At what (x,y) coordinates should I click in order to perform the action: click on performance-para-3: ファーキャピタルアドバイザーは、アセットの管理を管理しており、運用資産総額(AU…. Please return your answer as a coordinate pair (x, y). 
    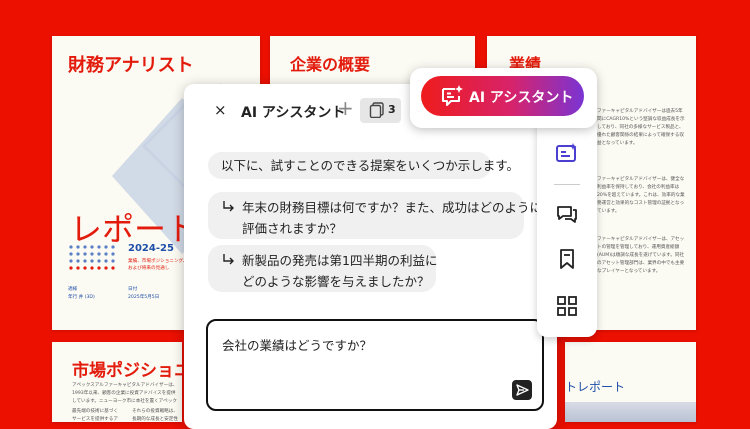
    Looking at the image, I should click on (641, 255).